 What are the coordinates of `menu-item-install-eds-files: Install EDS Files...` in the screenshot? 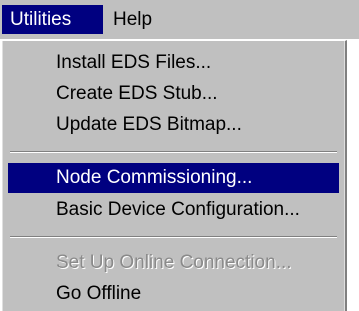 It's located at (173, 63).